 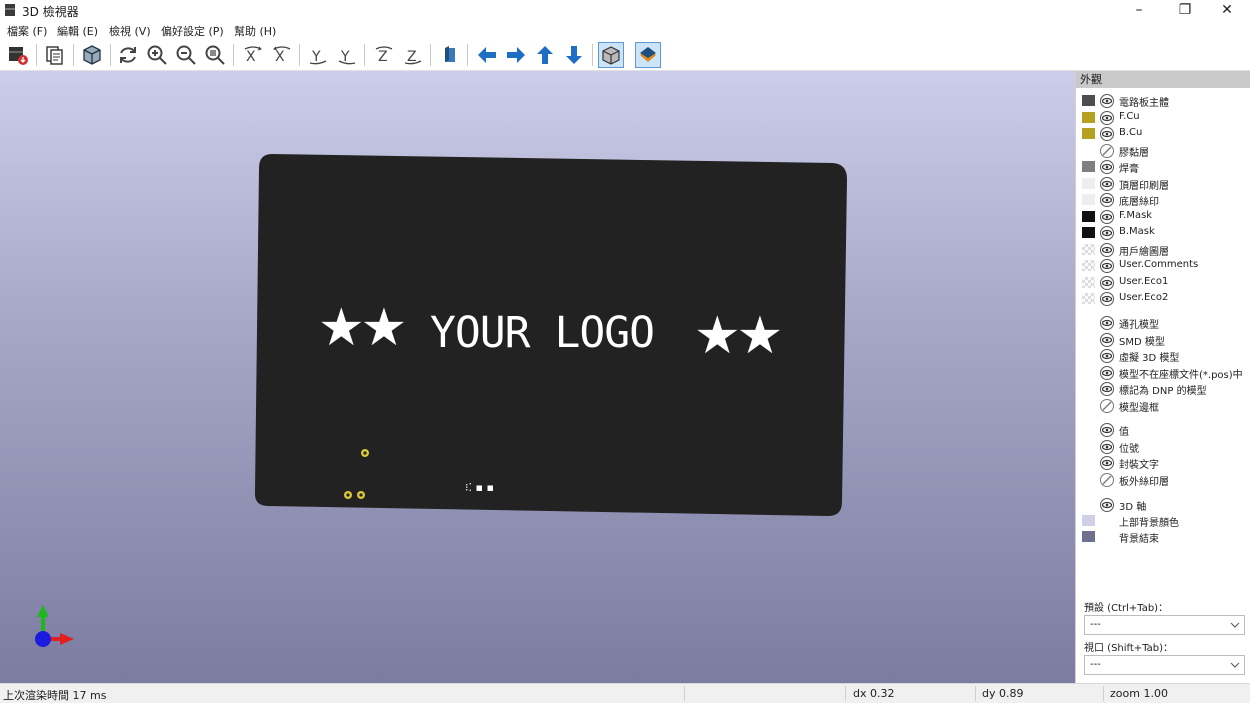 What do you see at coordinates (1163, 537) in the screenshot?
I see `bg-bottom-color-row: 背景結束` at bounding box center [1163, 537].